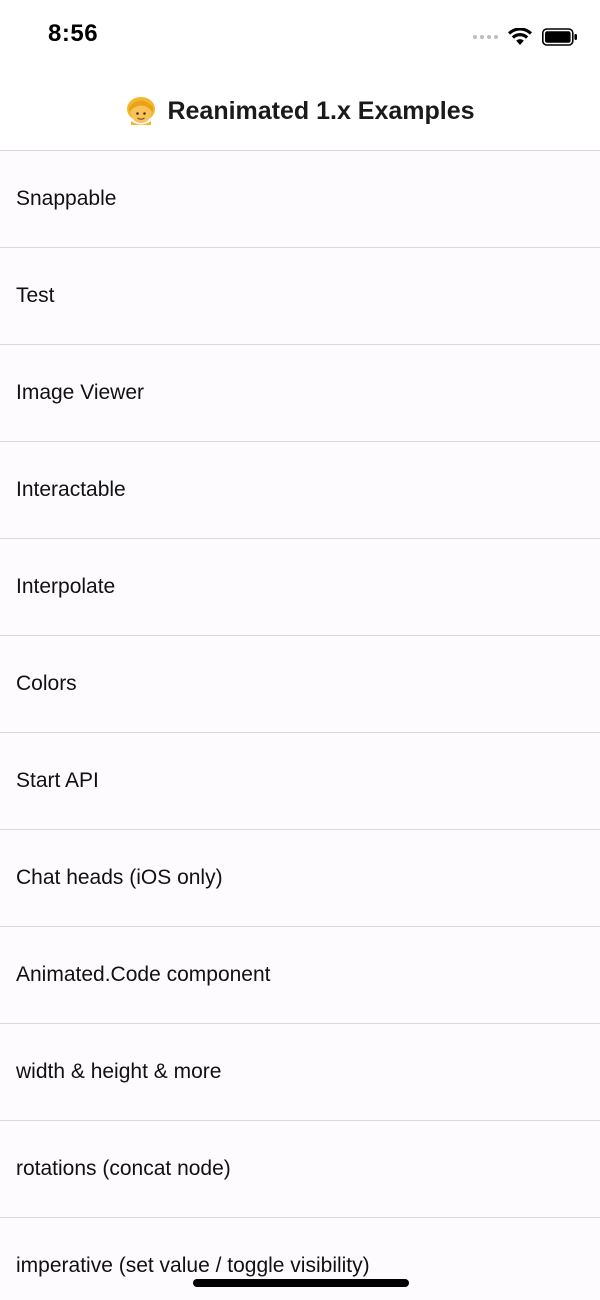 The image size is (600, 1300). What do you see at coordinates (141, 111) in the screenshot?
I see `person-with-headscarf-icon` at bounding box center [141, 111].